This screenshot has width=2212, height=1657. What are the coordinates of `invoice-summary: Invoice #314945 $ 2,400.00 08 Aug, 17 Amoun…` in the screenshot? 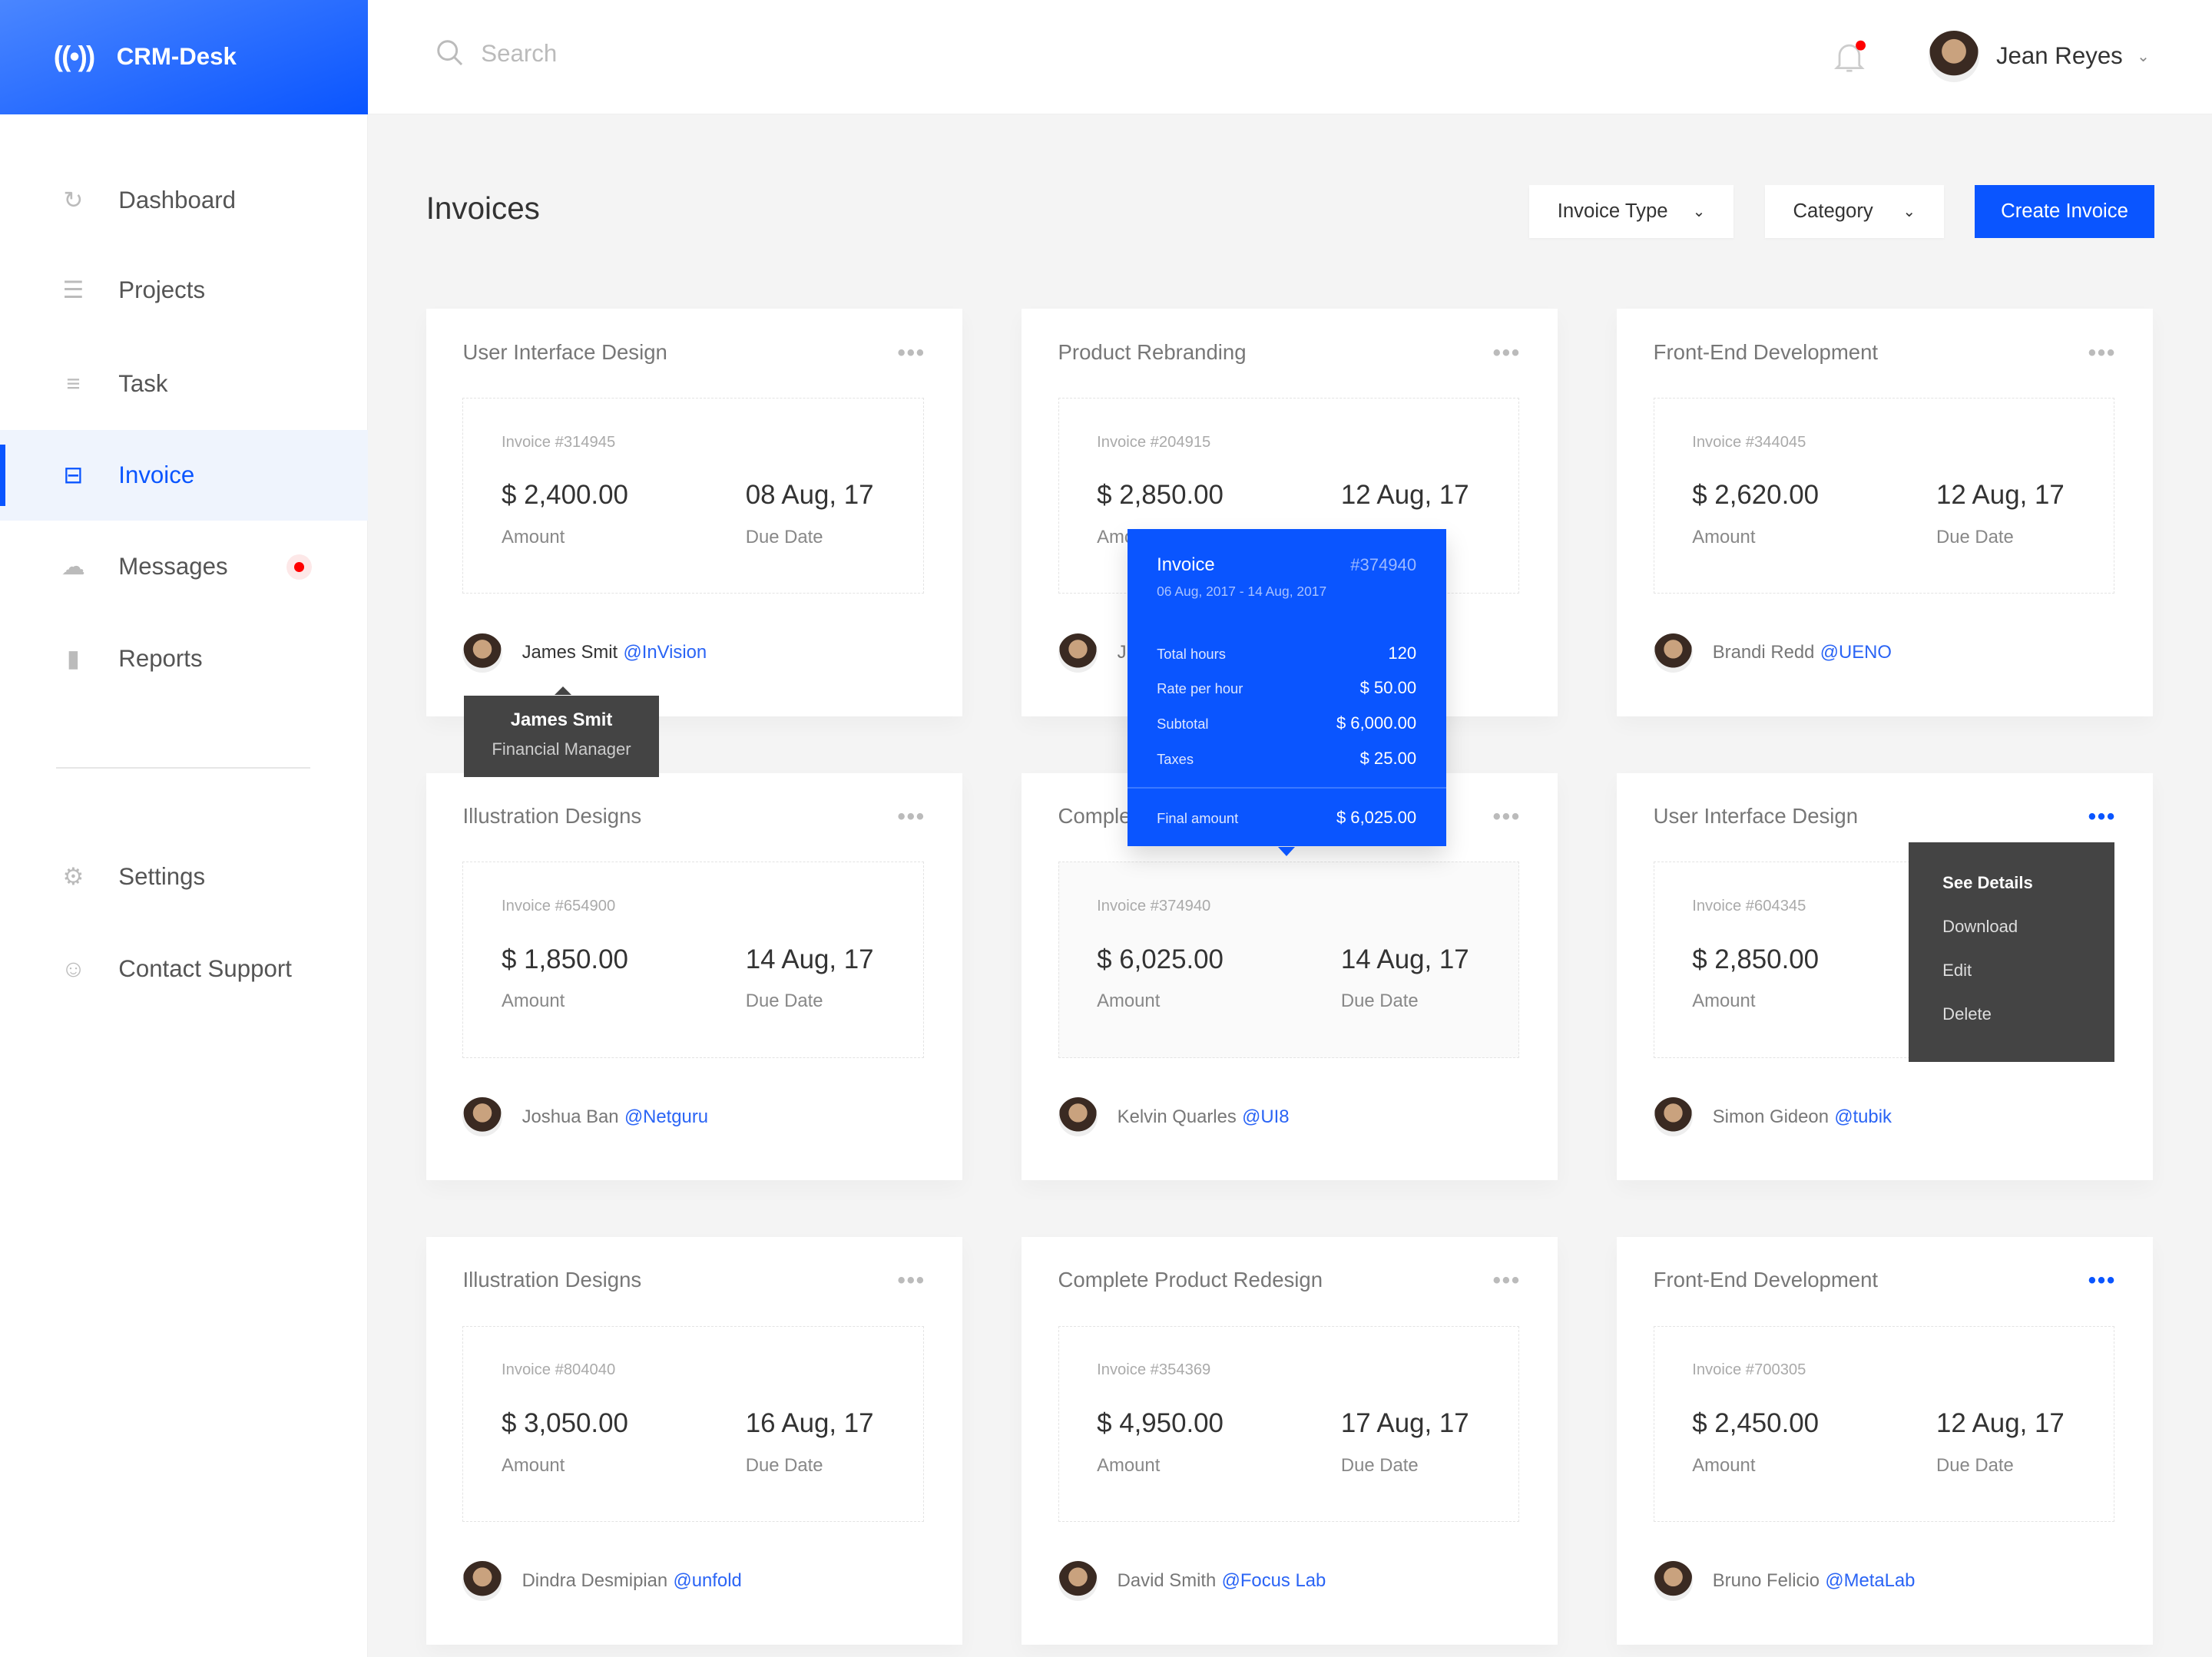 It's located at (693, 496).